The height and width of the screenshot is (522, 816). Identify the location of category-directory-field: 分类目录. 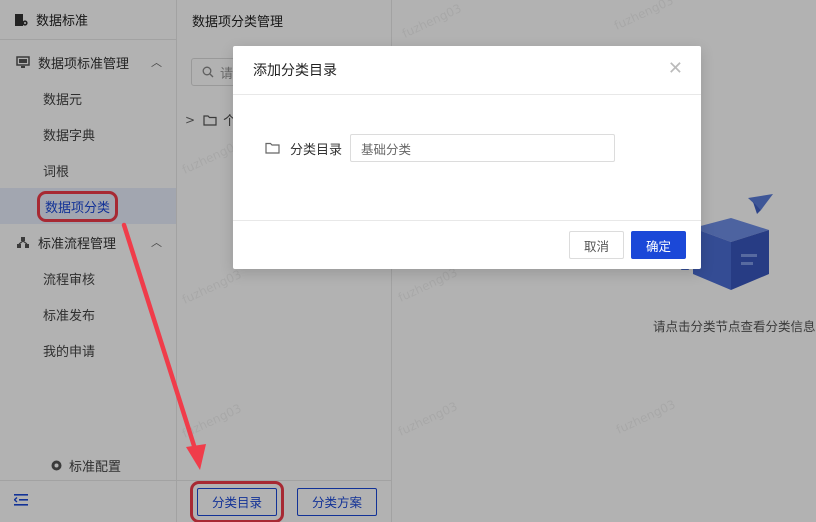
(440, 148).